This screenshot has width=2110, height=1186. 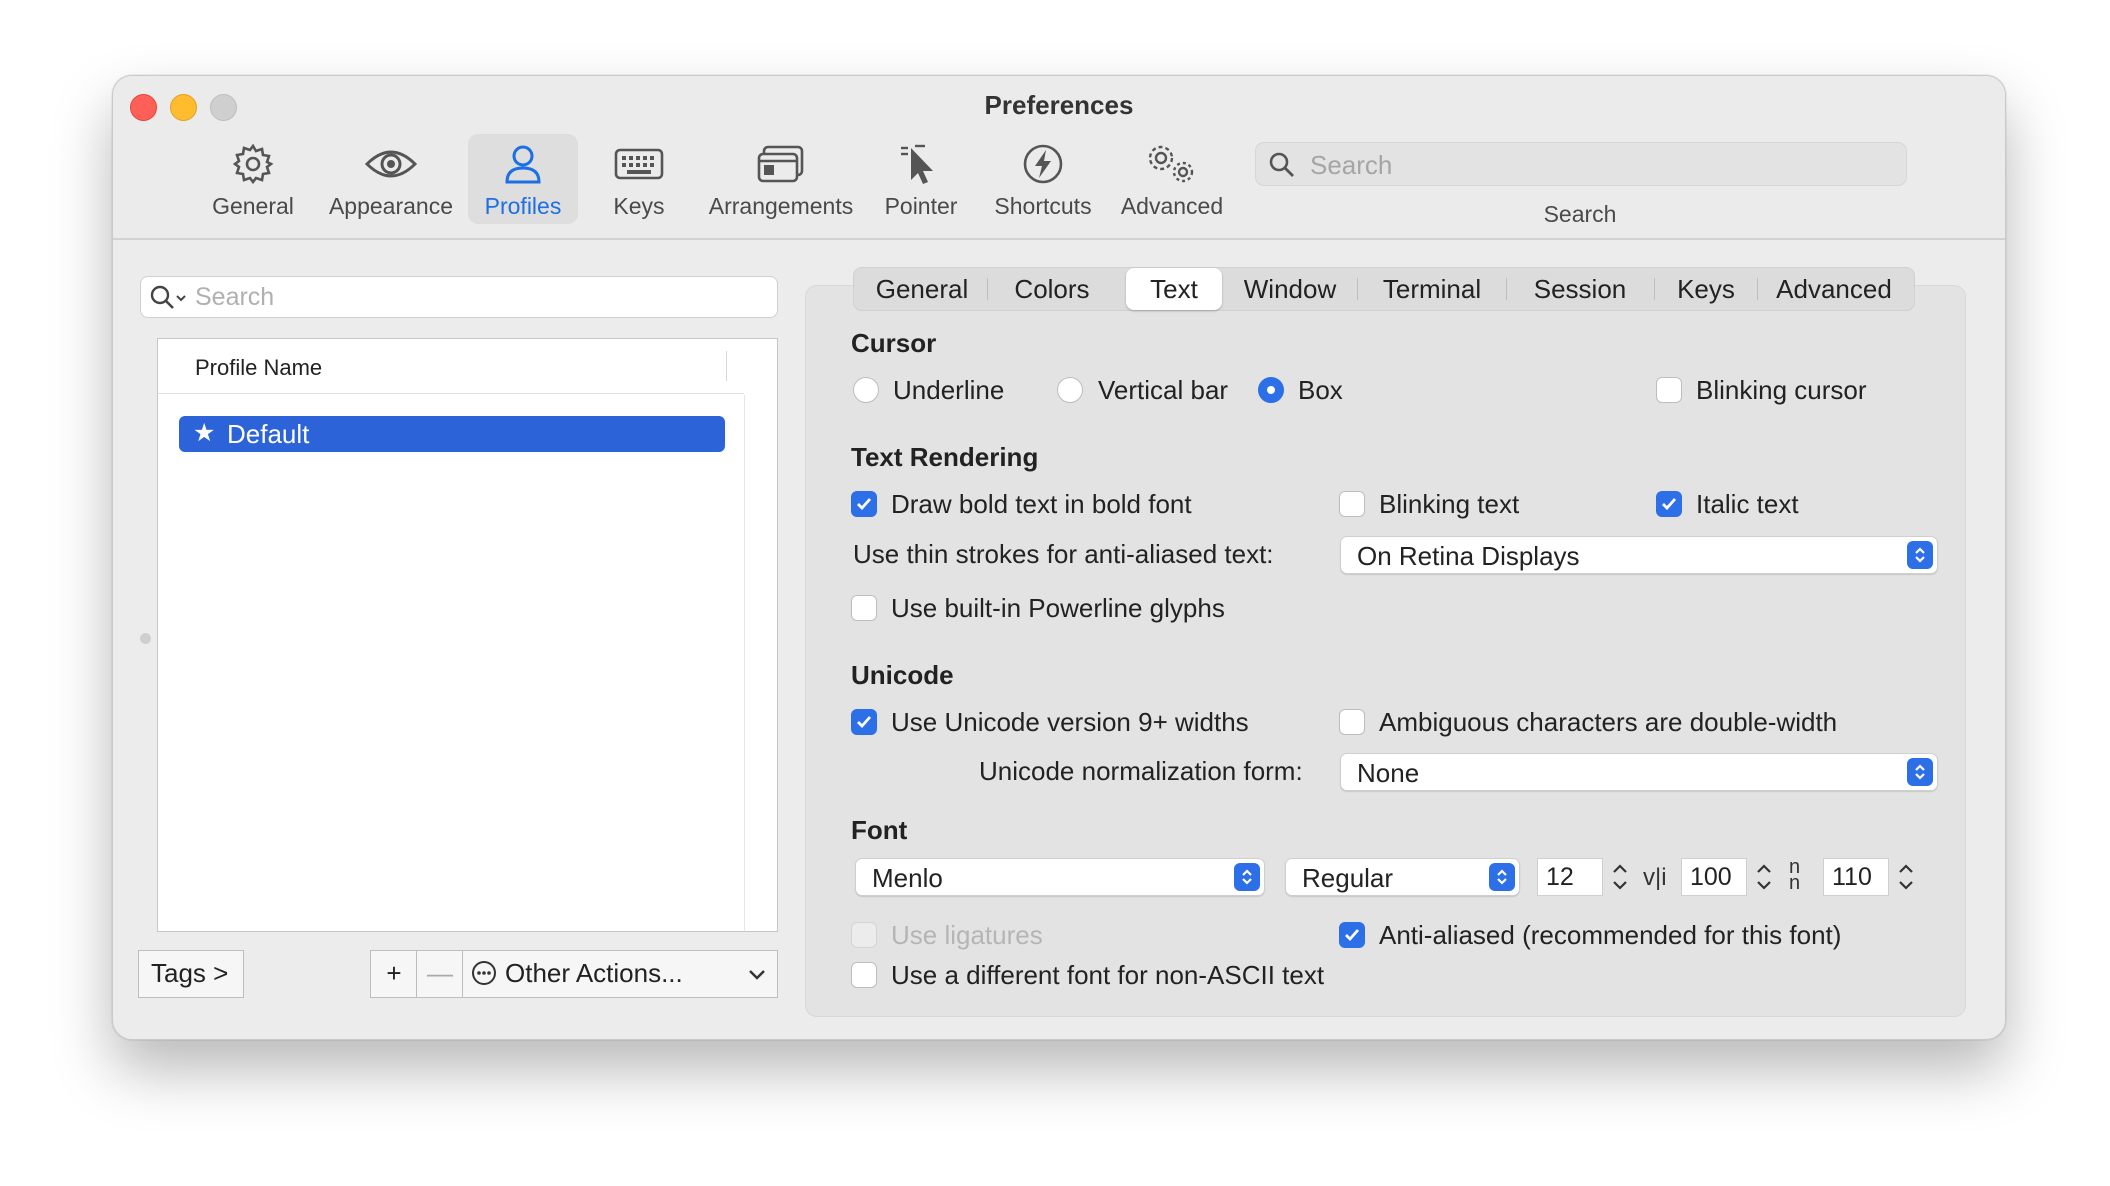 I want to click on split-view-handle, so click(x=145, y=638).